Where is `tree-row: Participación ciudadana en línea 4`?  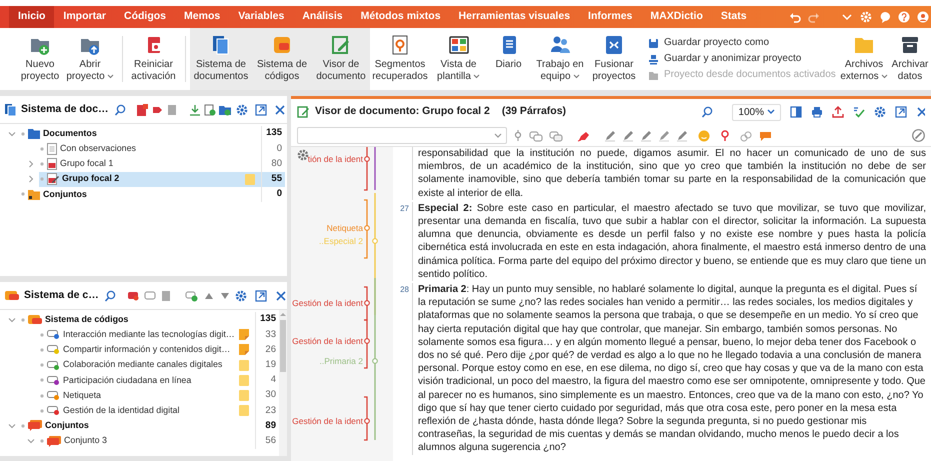
tree-row: Participación ciudadana en línea 4 is located at coordinates (159, 380).